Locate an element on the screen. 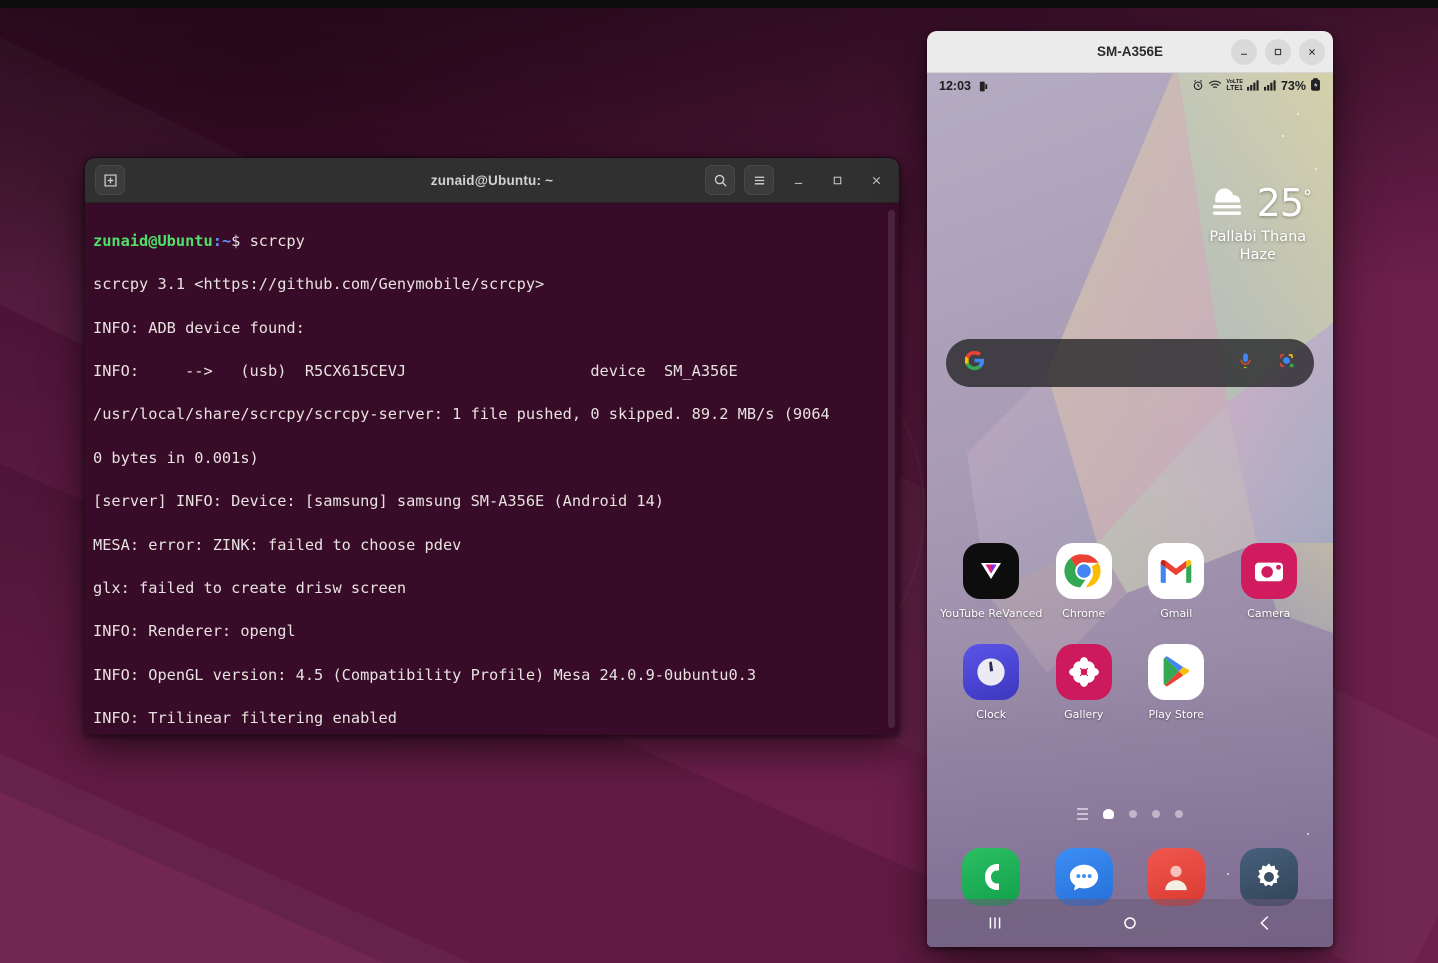 The width and height of the screenshot is (1438, 963). chrome-icon is located at coordinates (1083, 571).